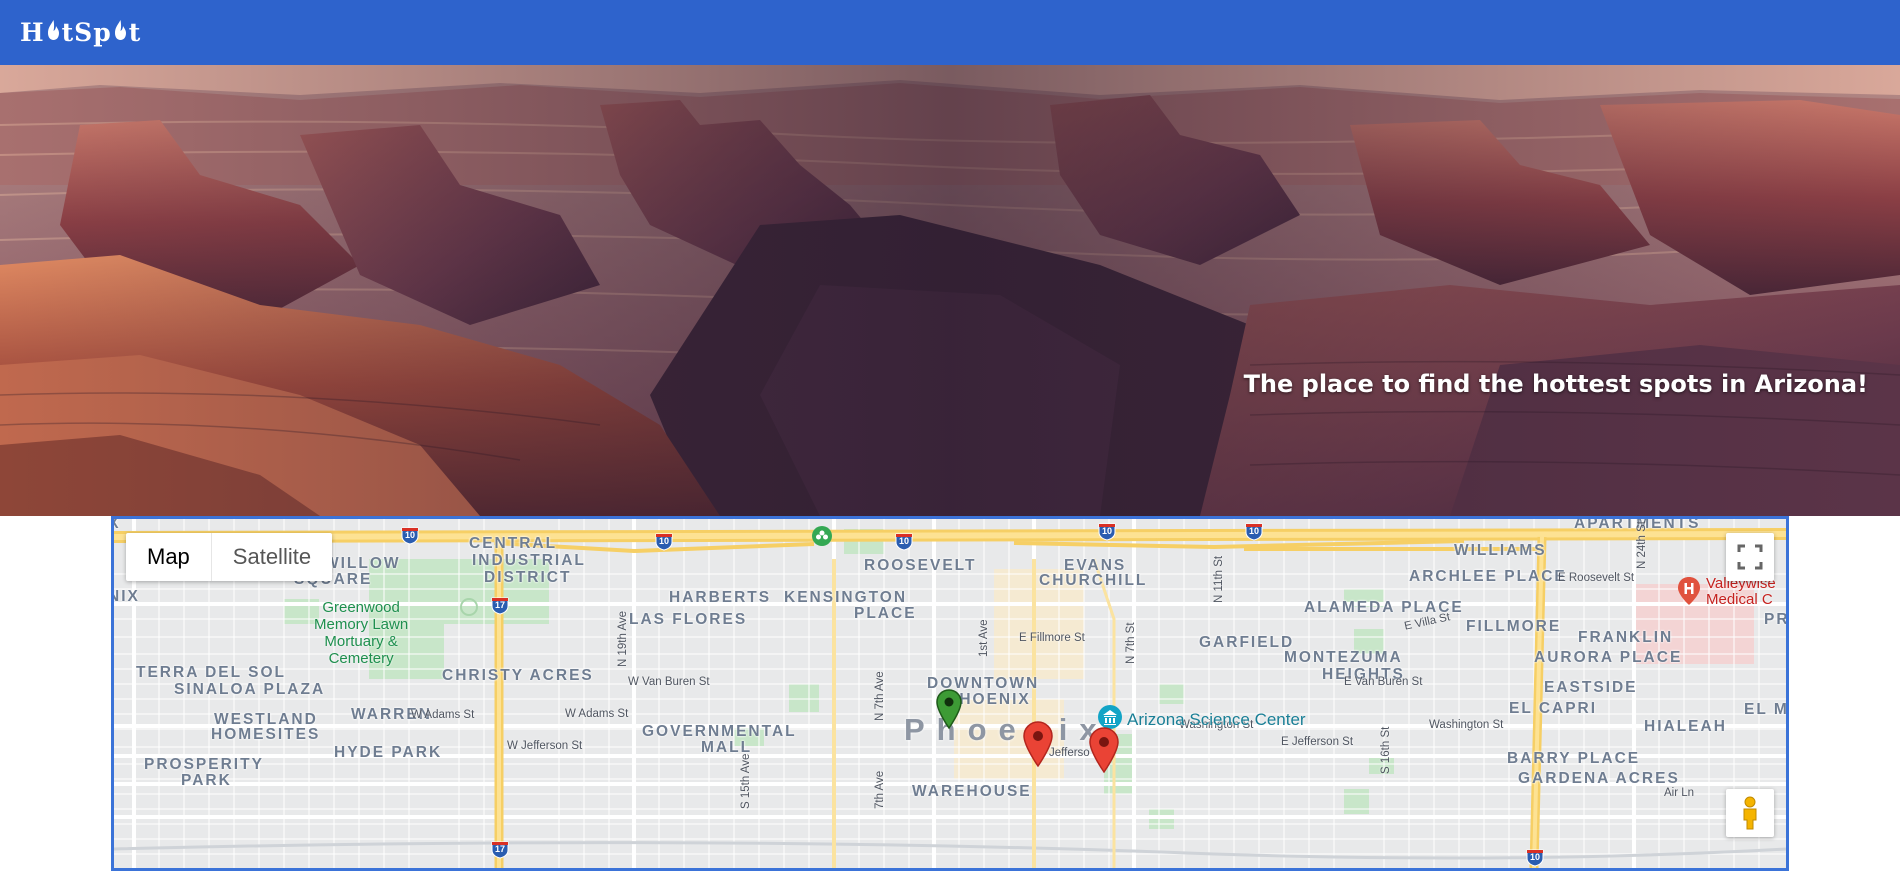  I want to click on fullscreen-icon, so click(1750, 557).